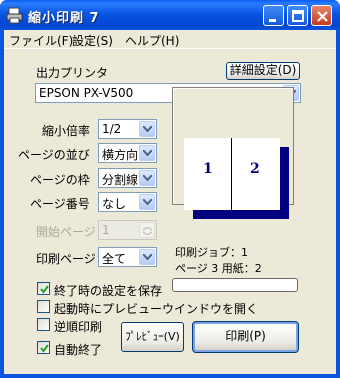 Image resolution: width=340 pixels, height=378 pixels. What do you see at coordinates (273, 15) in the screenshot?
I see `minimize-button` at bounding box center [273, 15].